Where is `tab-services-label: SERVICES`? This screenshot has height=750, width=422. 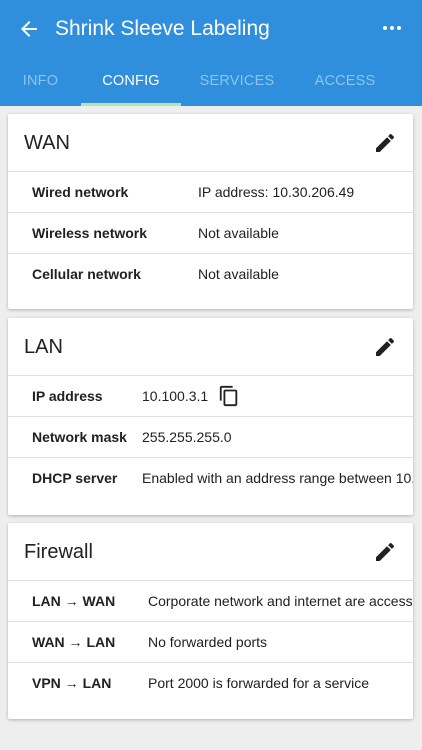 tab-services-label: SERVICES is located at coordinates (237, 81).